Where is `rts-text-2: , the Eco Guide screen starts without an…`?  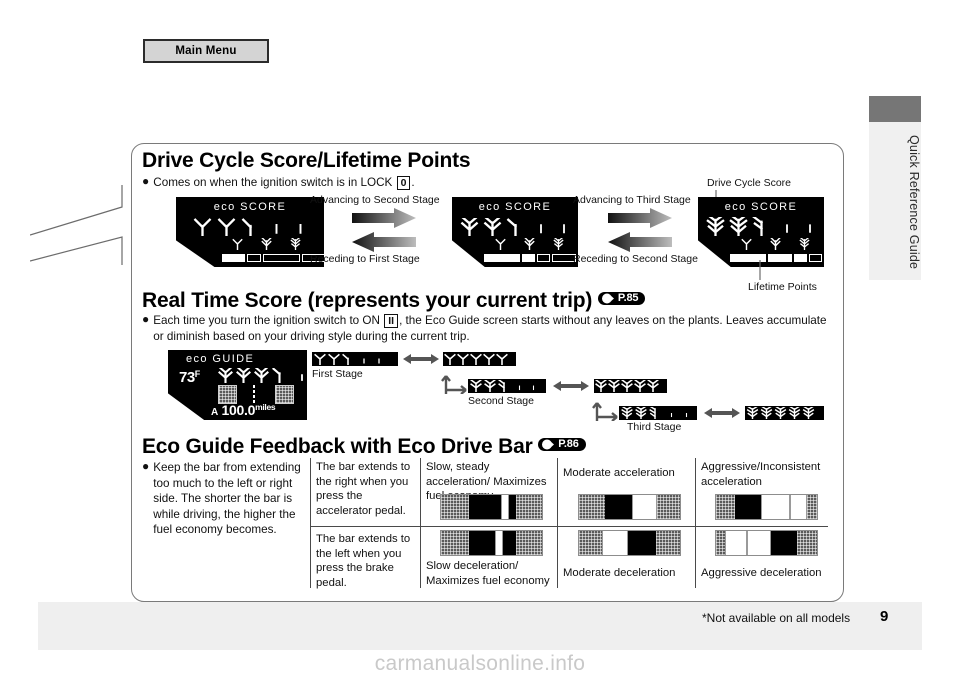
rts-text-2: , the Eco Guide screen starts without an… is located at coordinates (613, 320).